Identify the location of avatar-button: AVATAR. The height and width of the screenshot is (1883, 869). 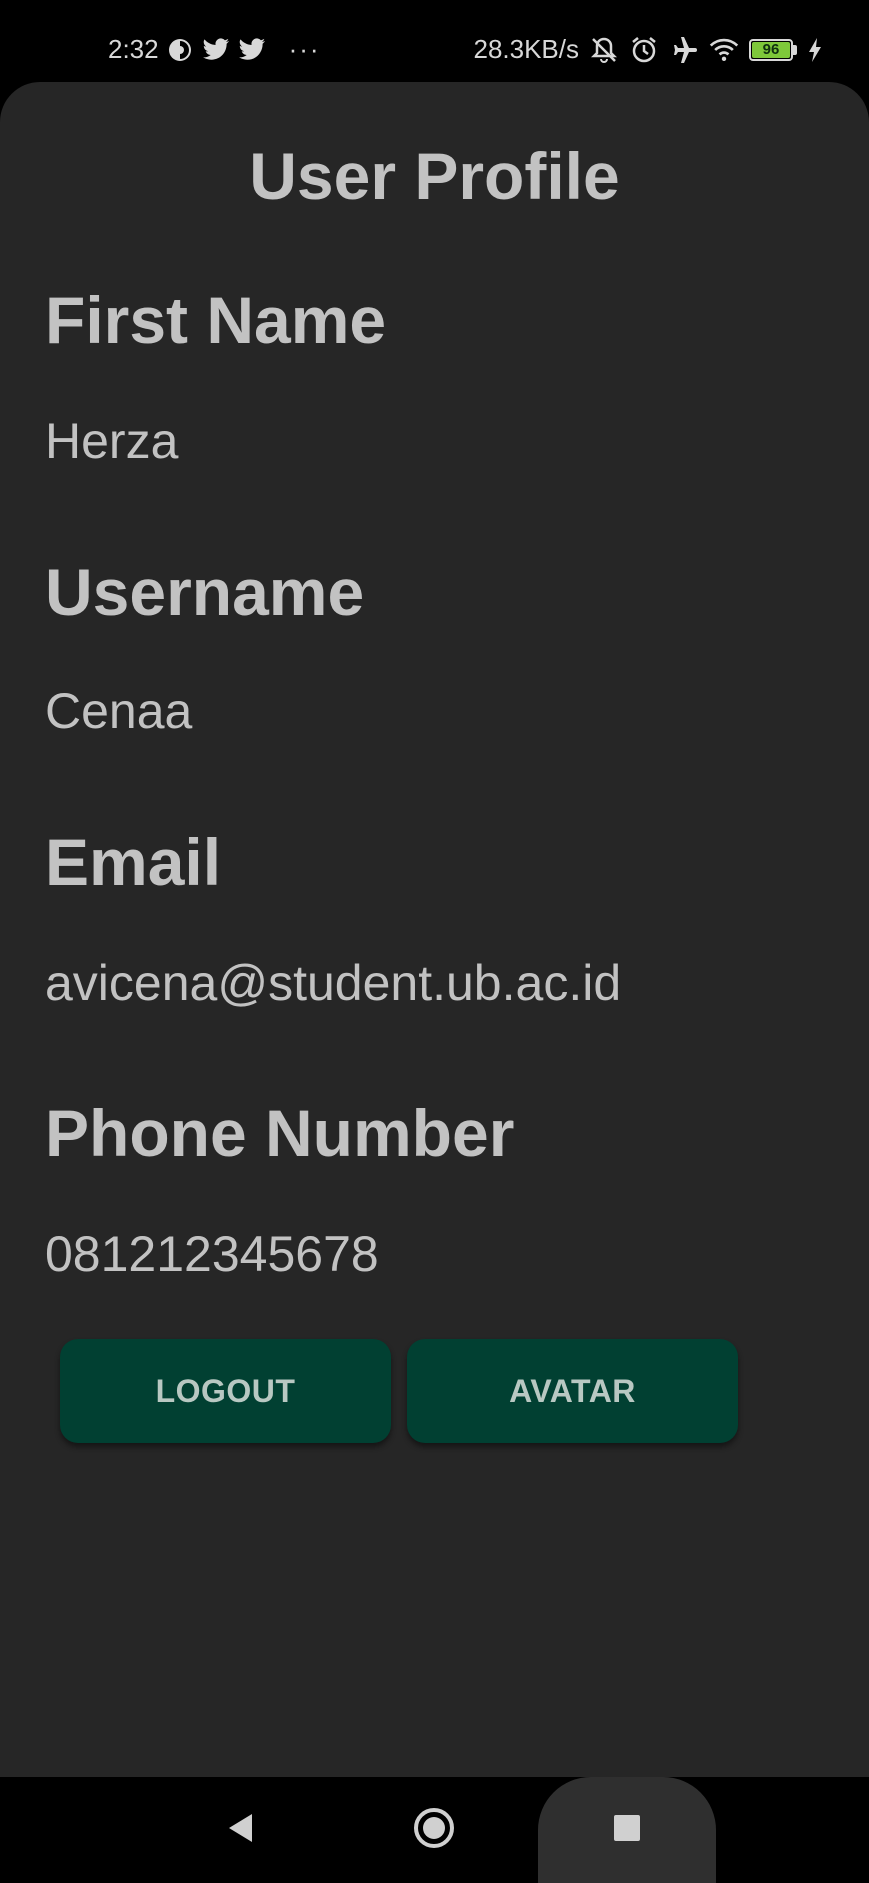
(572, 1391).